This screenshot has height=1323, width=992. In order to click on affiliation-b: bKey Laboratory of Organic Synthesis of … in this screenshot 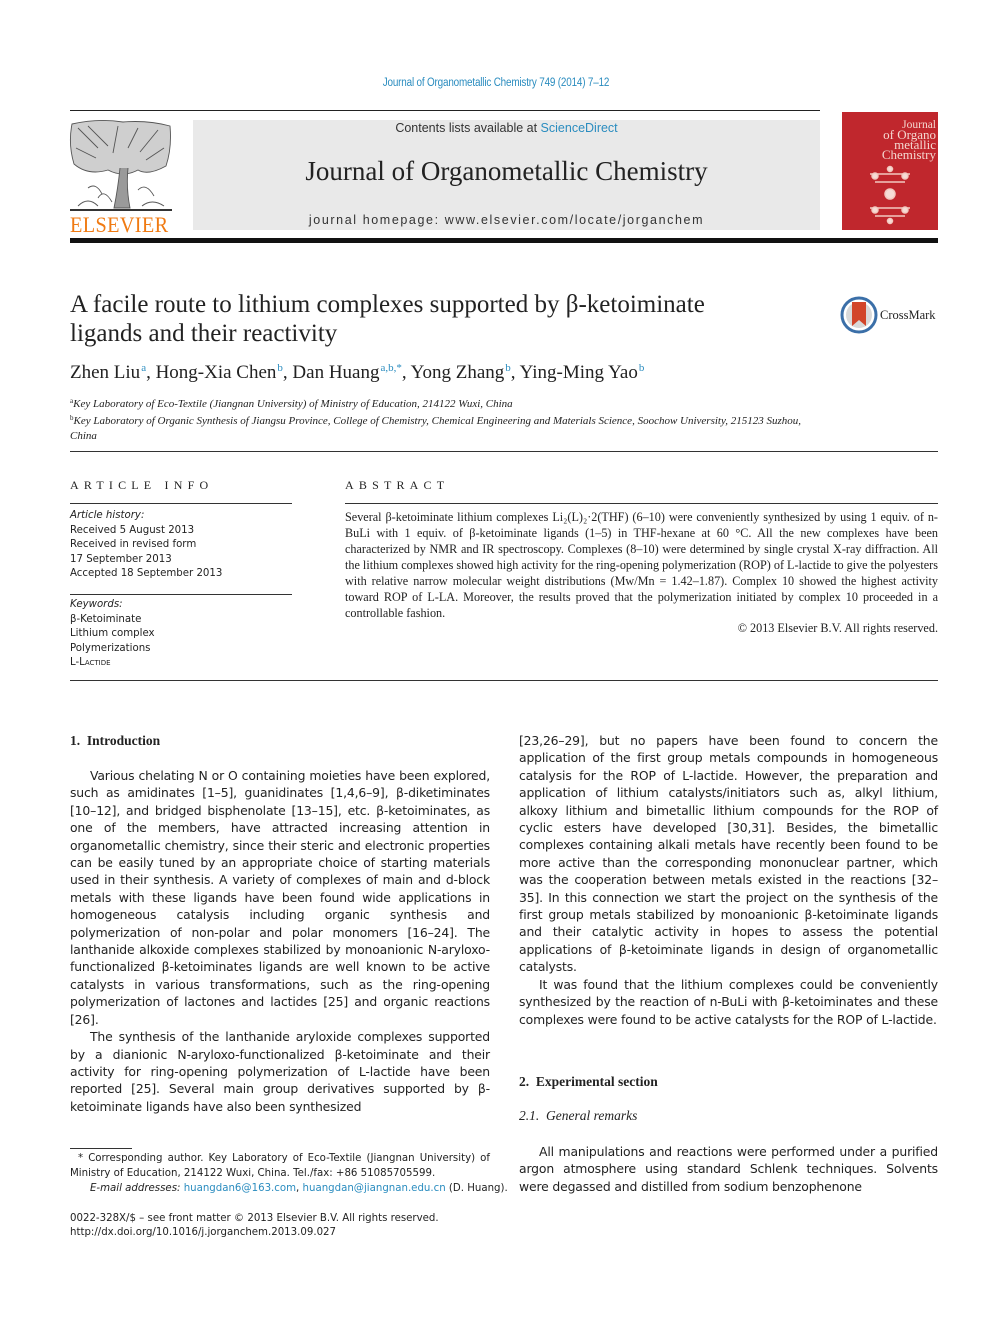, I will do `click(450, 427)`.